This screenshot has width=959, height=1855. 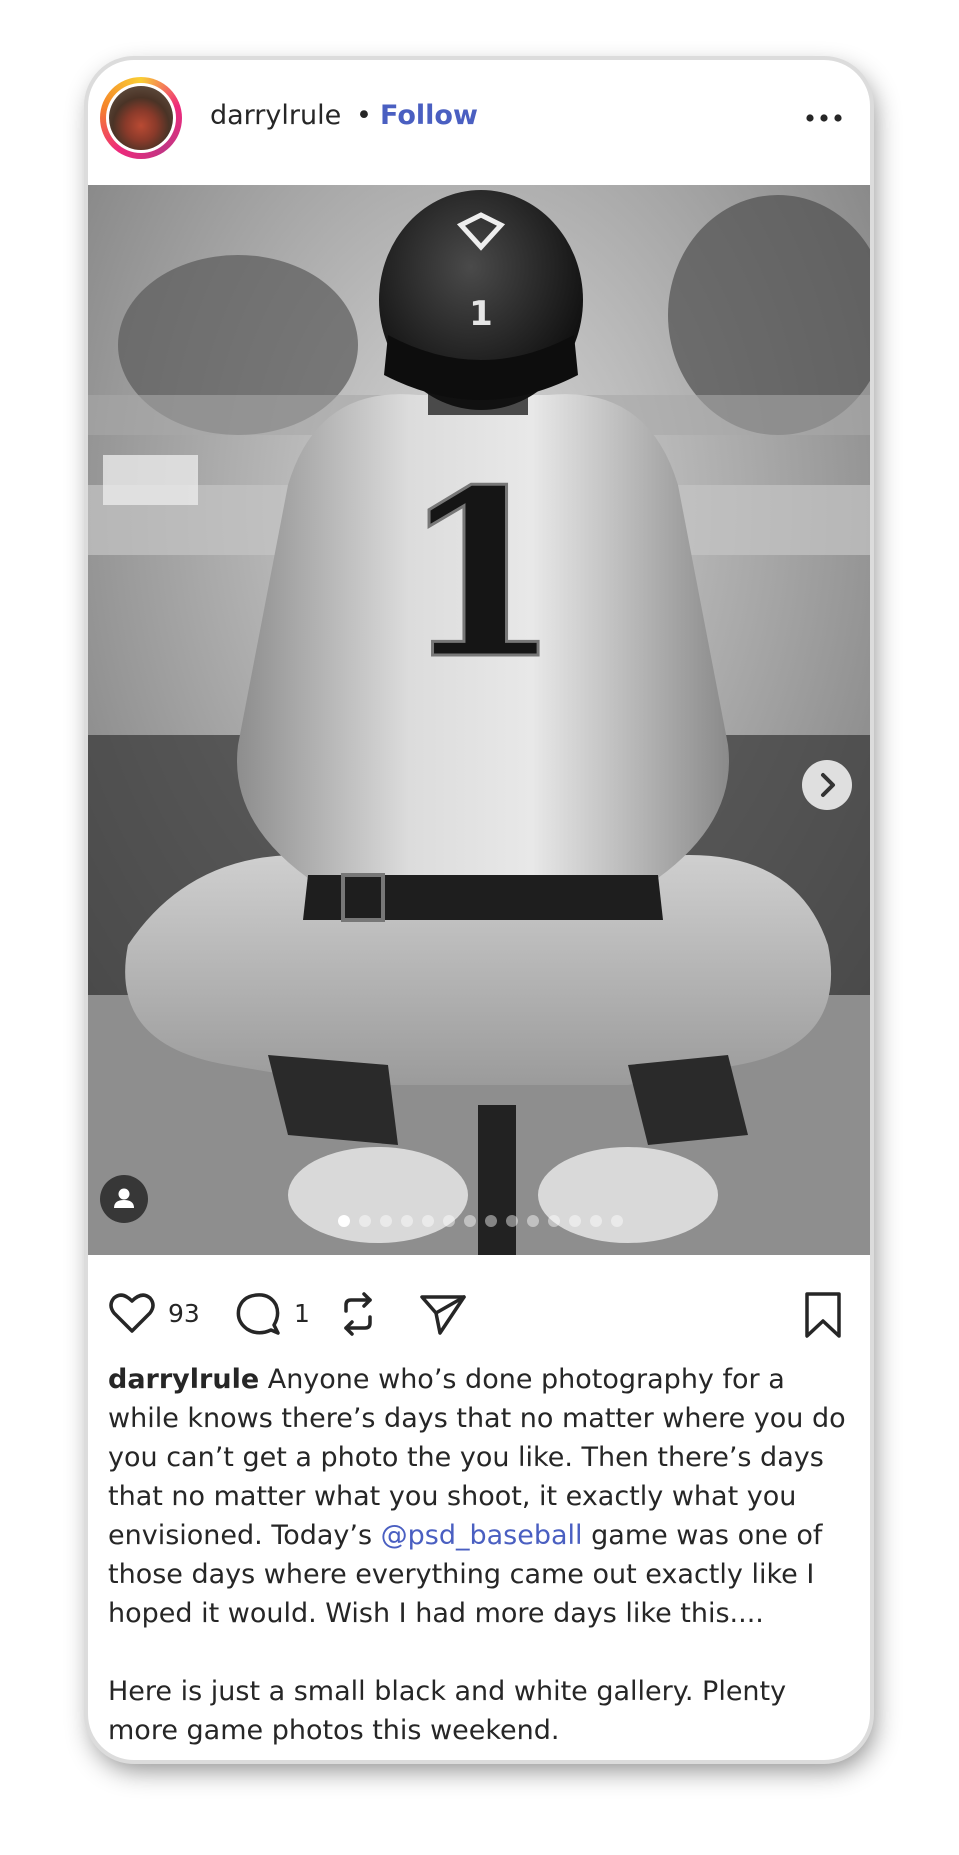 I want to click on caption-username: darrylrule, so click(x=183, y=1379).